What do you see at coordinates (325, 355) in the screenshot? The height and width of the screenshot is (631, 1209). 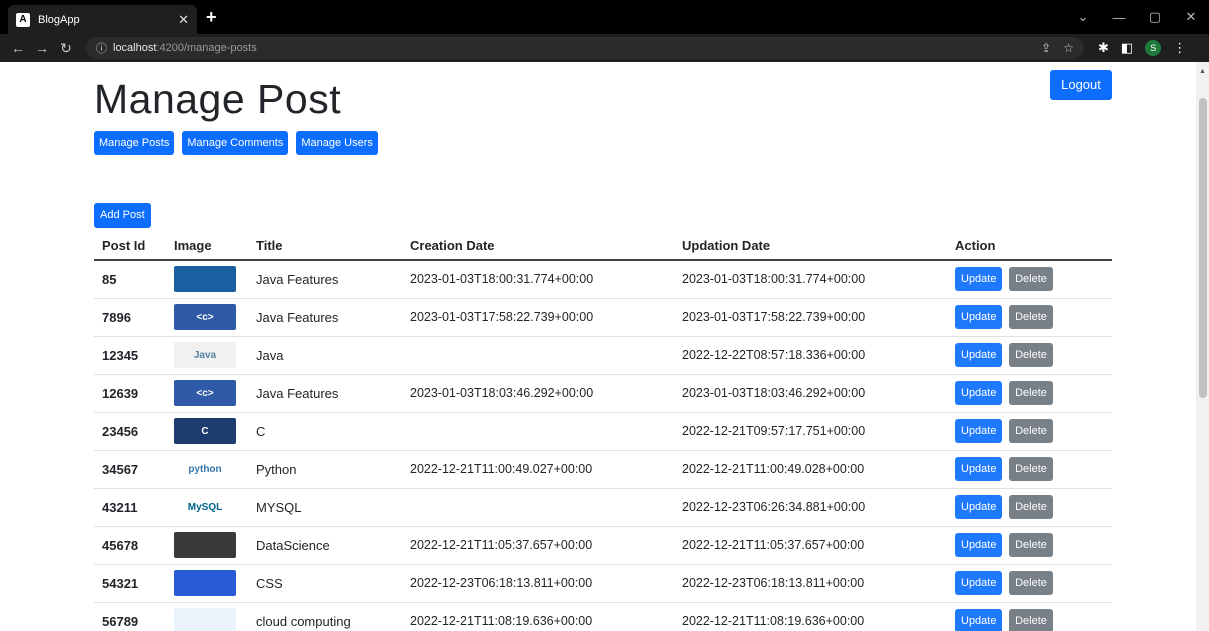 I see `title-cell: Java` at bounding box center [325, 355].